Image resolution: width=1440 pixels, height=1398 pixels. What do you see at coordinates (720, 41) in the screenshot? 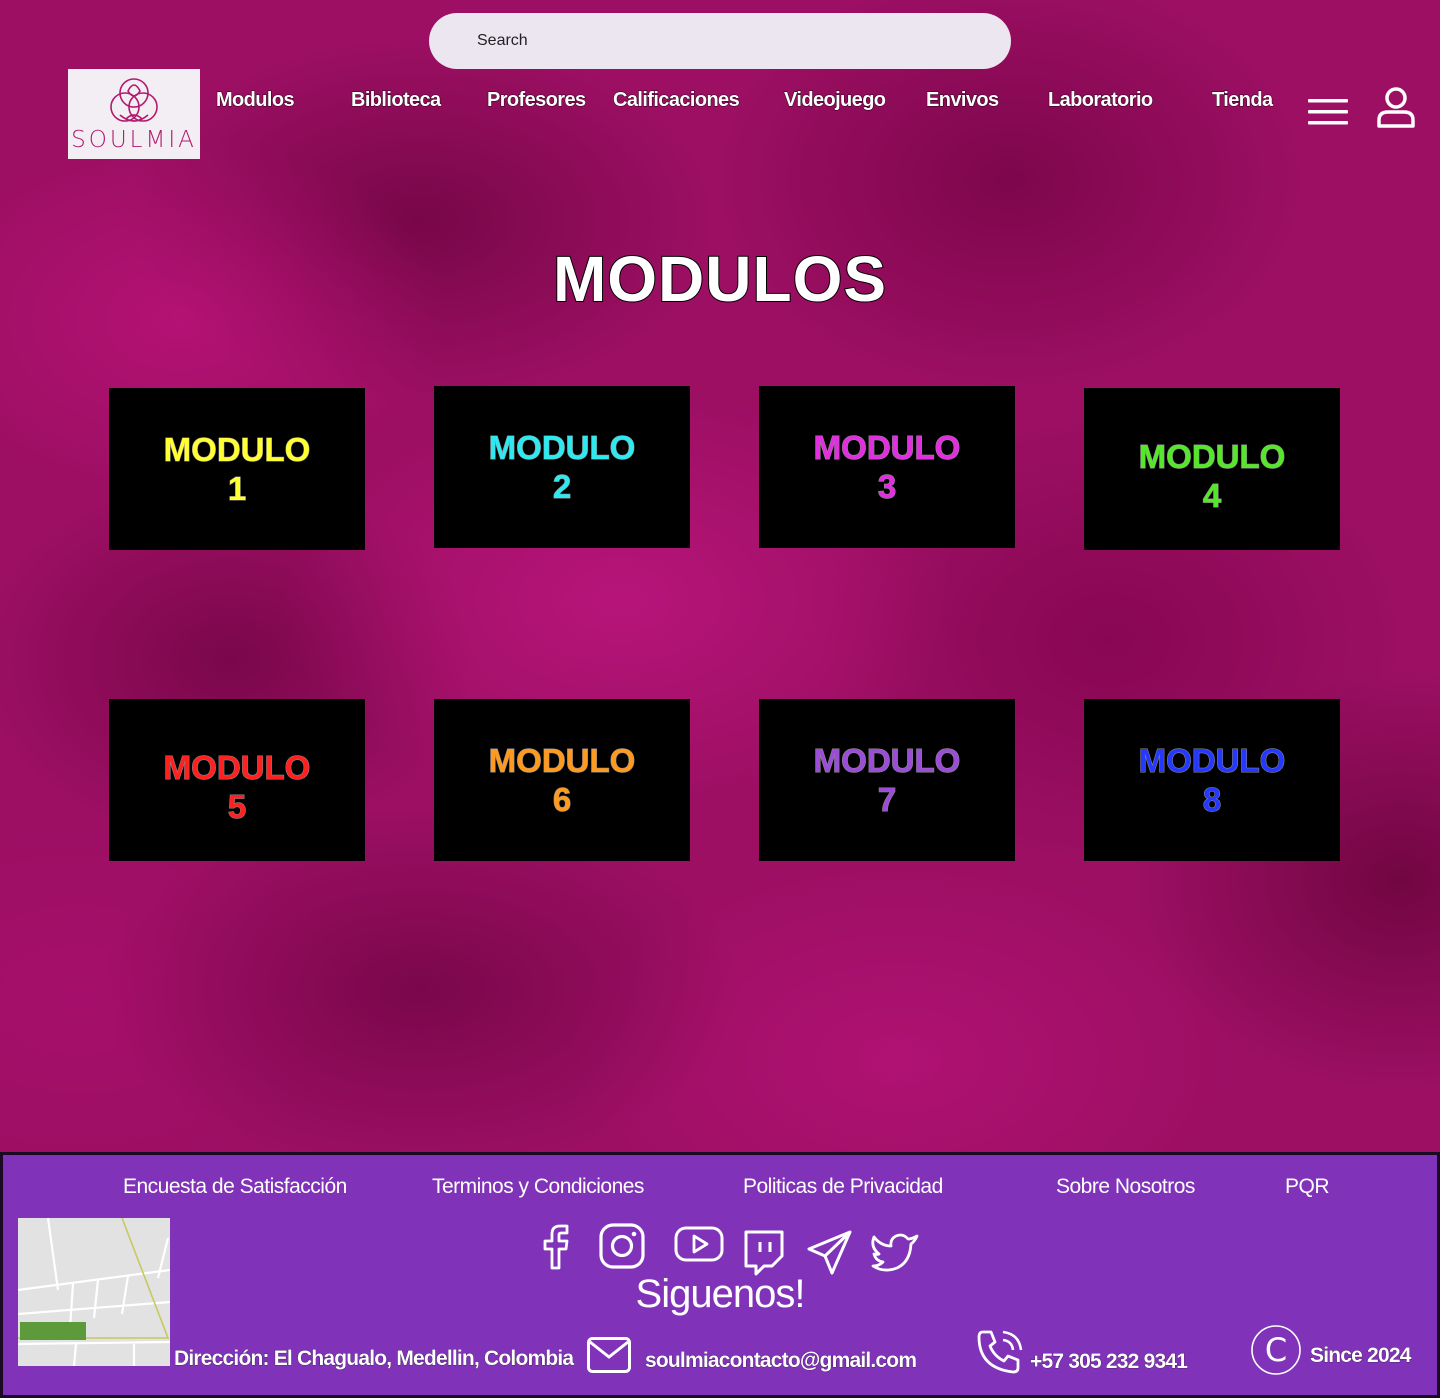
I see `search-input` at bounding box center [720, 41].